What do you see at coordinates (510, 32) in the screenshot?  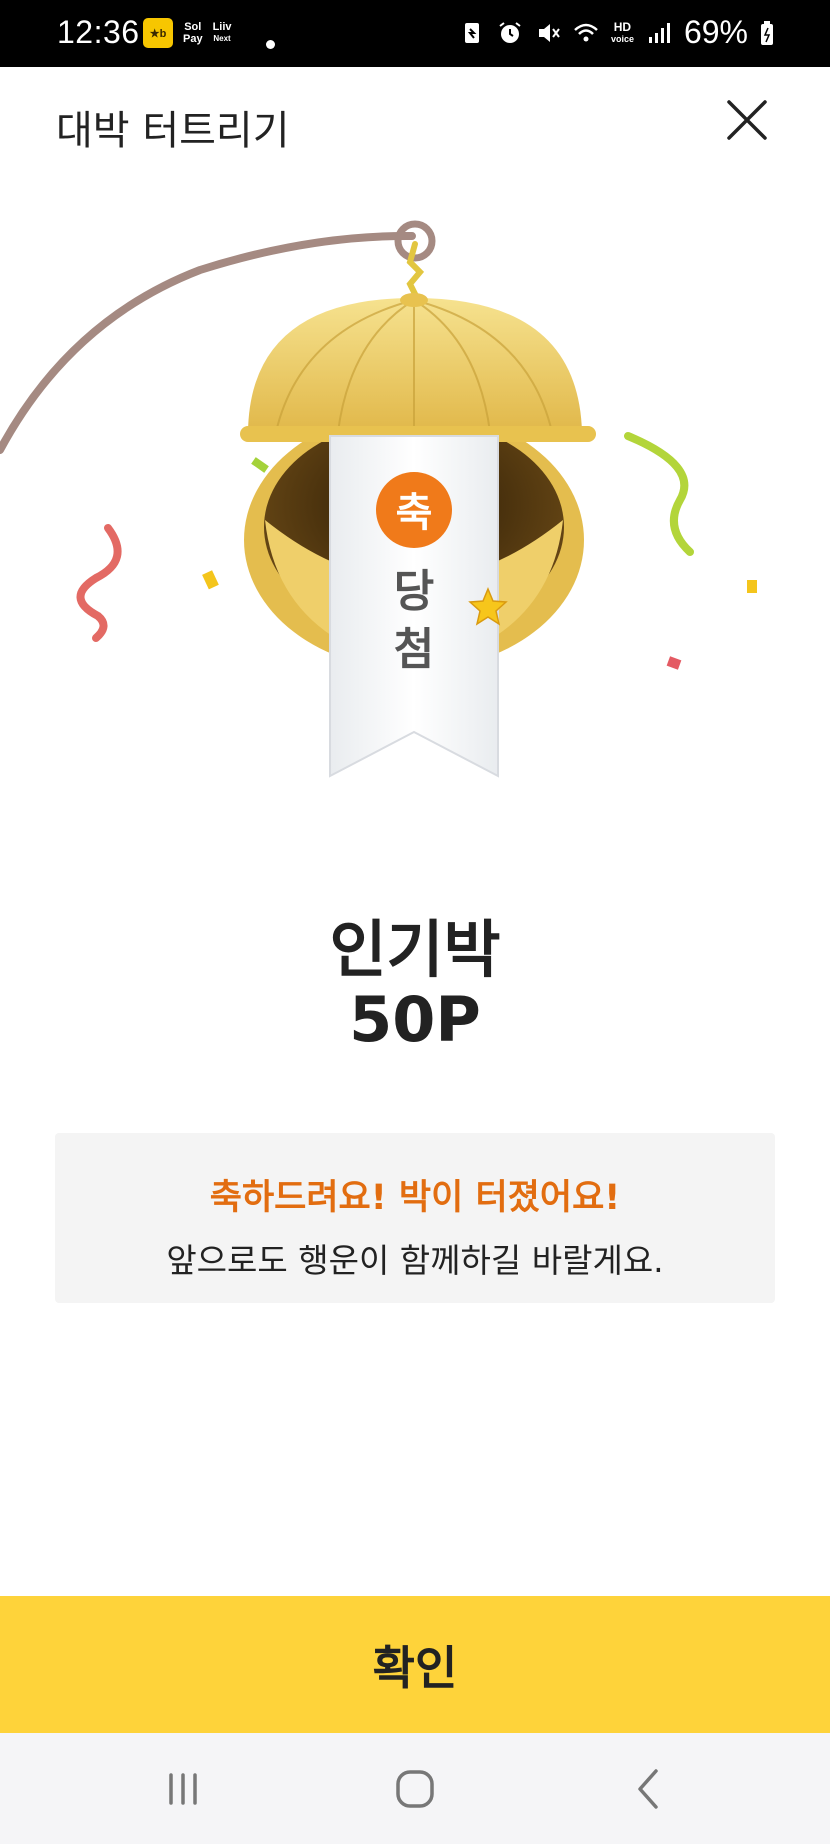 I see `alarm-icon` at bounding box center [510, 32].